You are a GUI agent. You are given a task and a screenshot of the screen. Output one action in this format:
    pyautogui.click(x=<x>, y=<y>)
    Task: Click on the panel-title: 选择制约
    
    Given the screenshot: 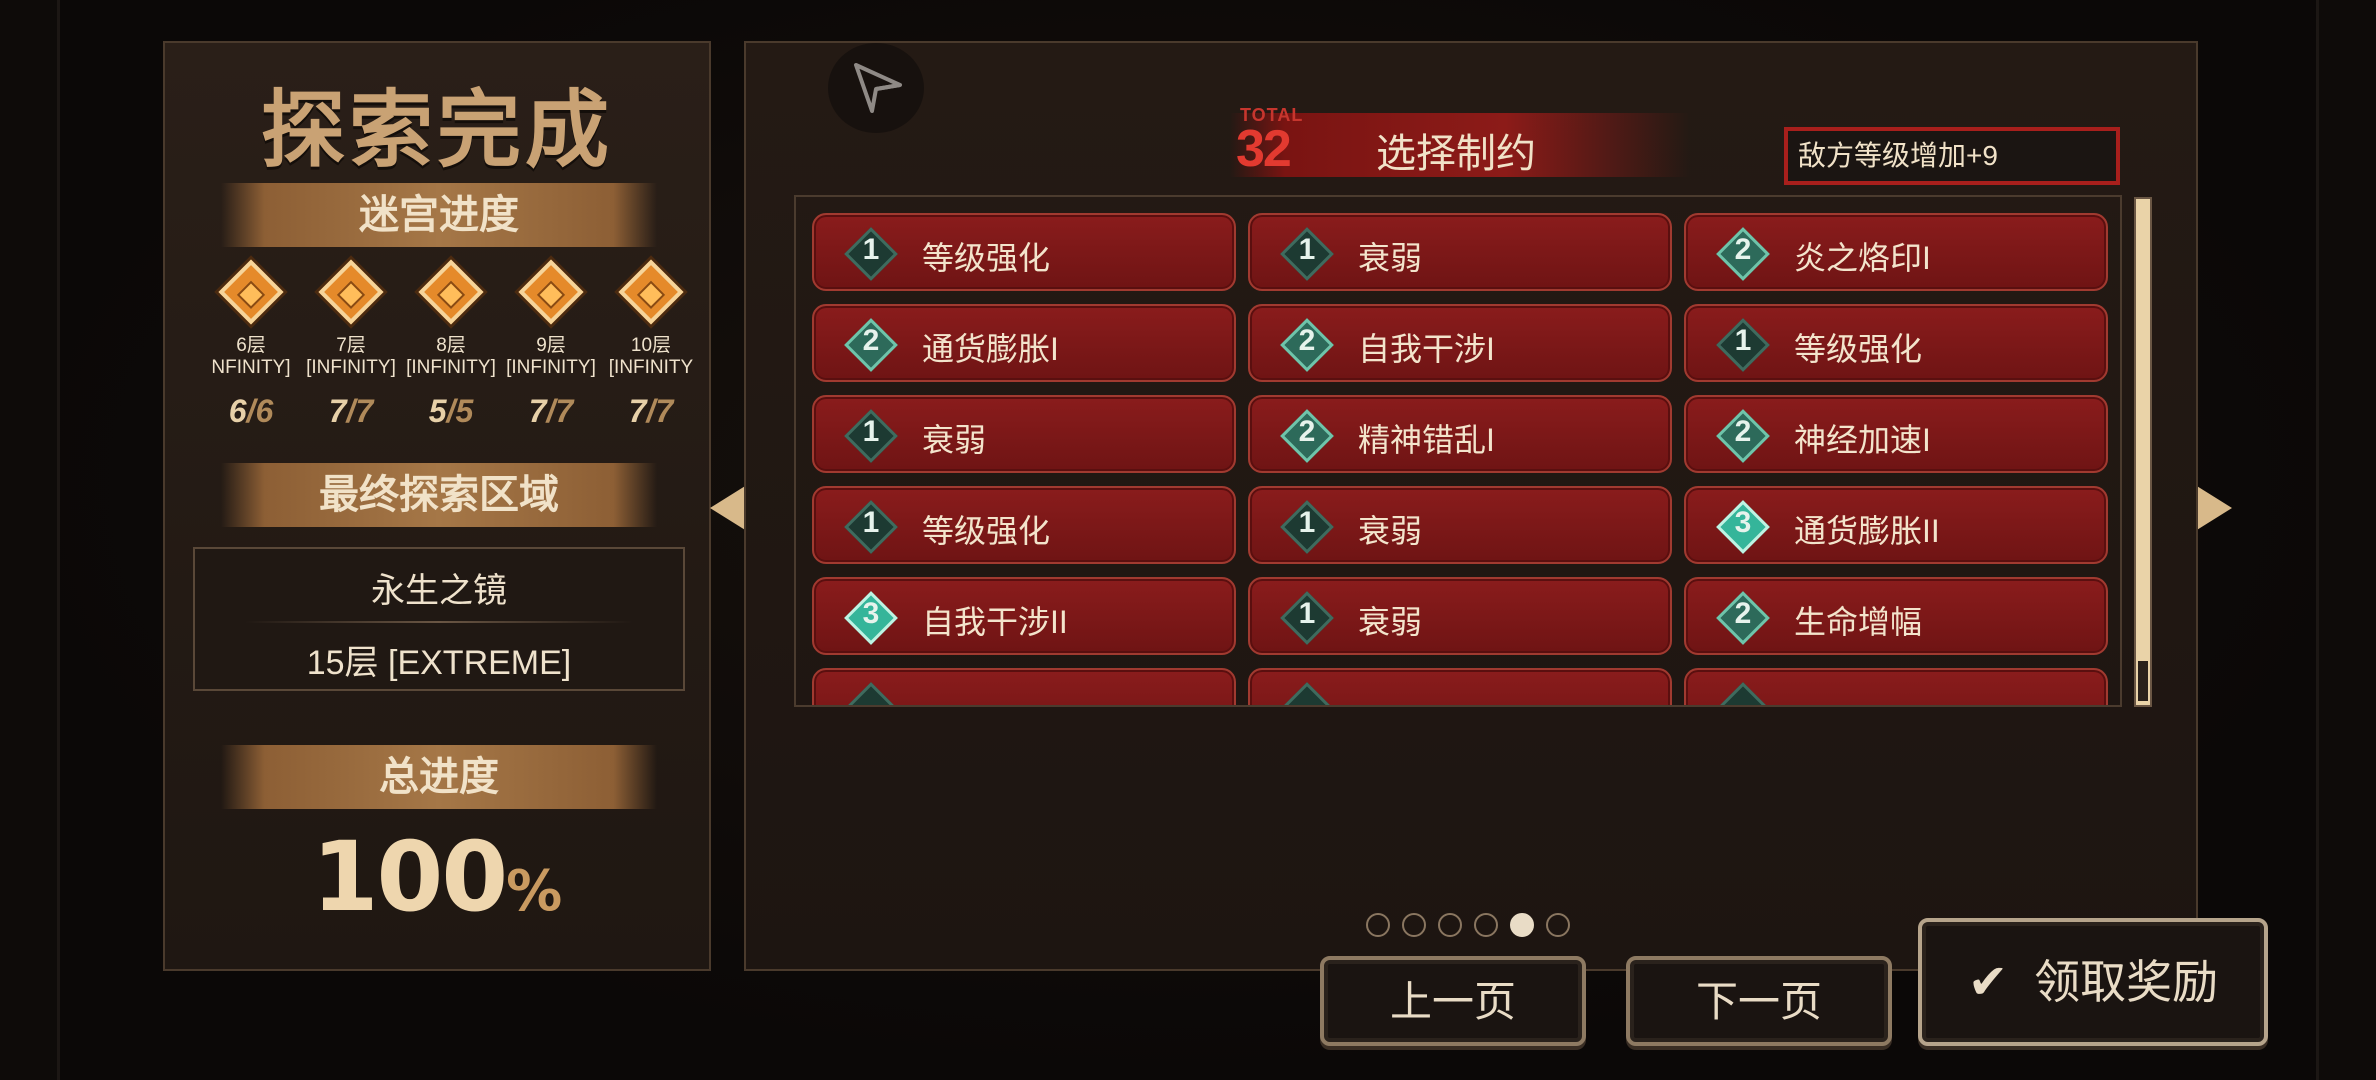 What is the action you would take?
    pyautogui.click(x=1456, y=154)
    